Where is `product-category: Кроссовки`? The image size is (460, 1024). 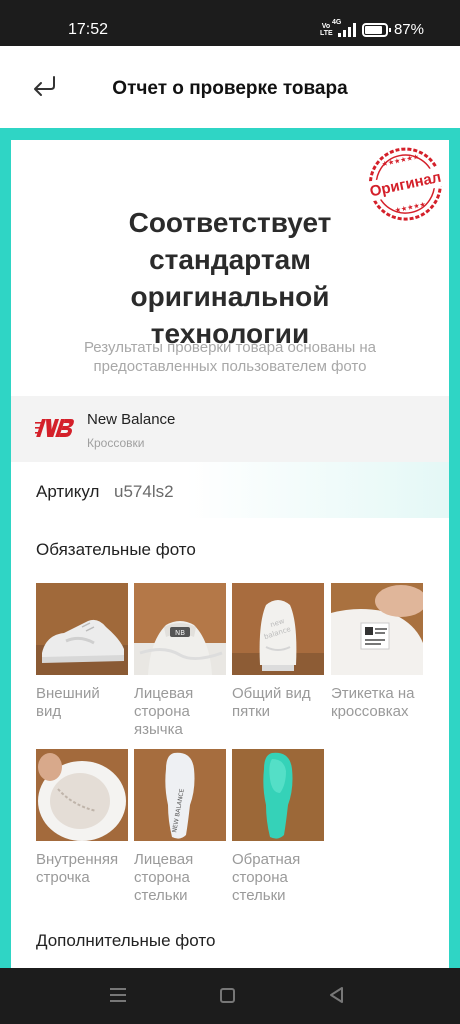 product-category: Кроссовки is located at coordinates (116, 443).